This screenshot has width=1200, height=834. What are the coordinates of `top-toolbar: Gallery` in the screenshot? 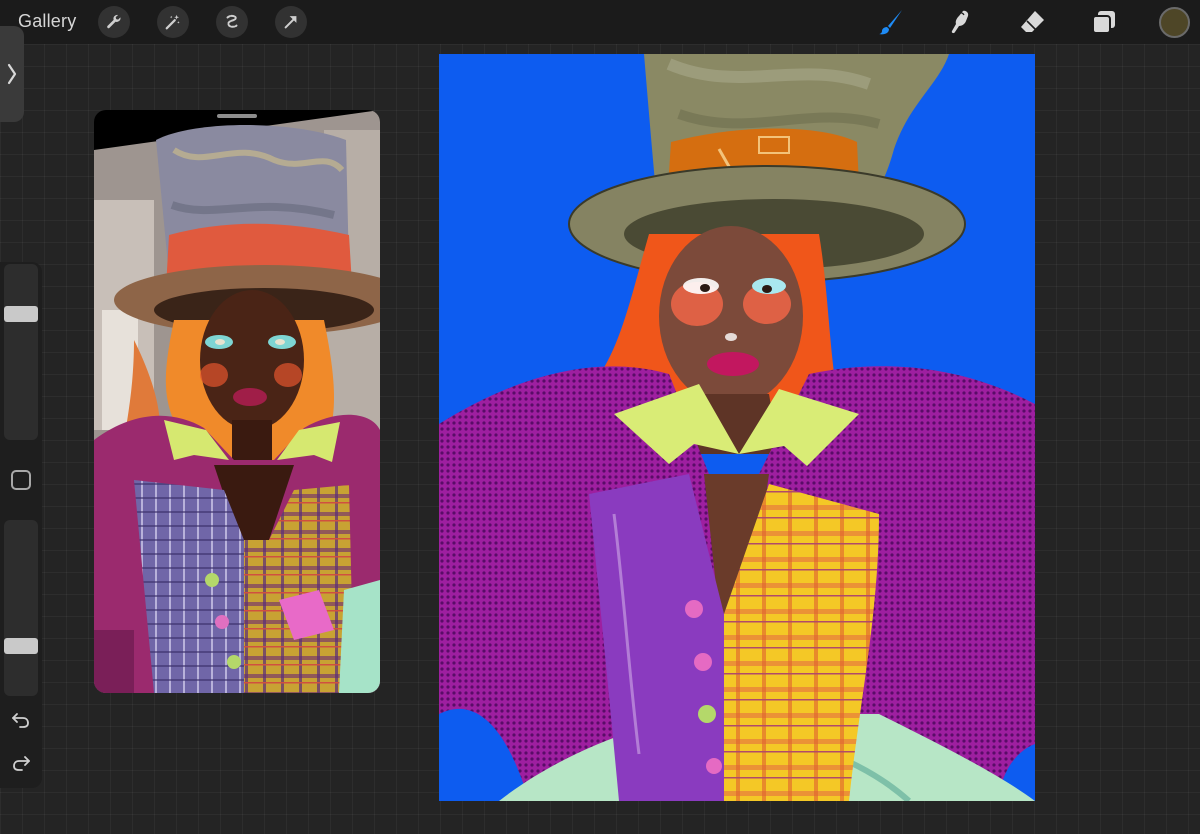 It's located at (600, 22).